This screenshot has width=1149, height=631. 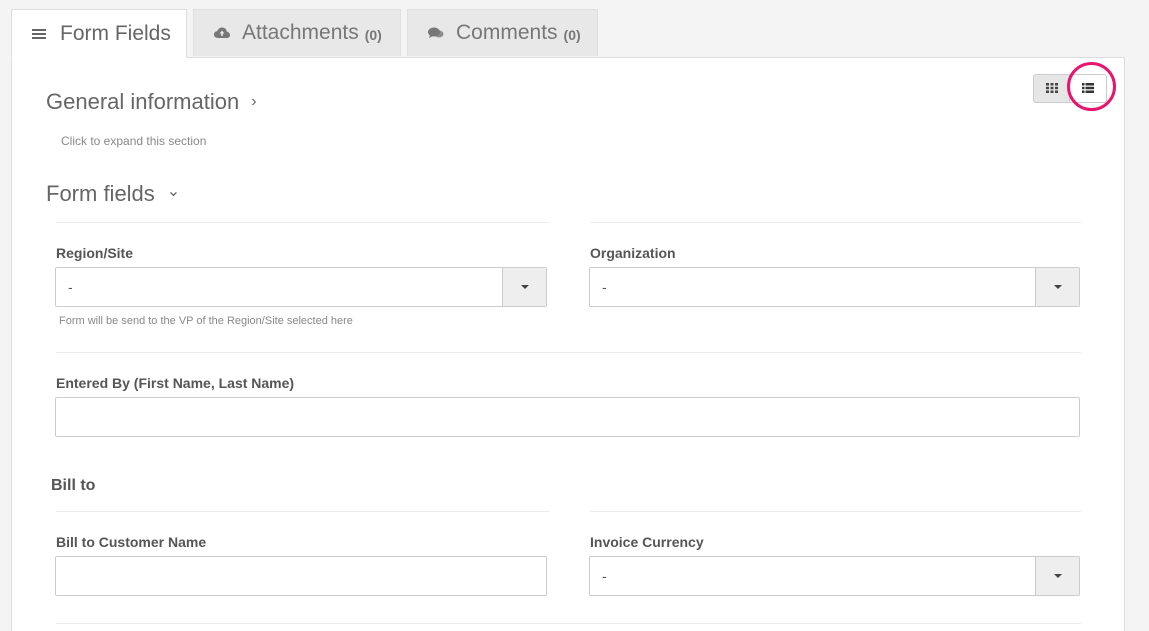 I want to click on grid-icon, so click(x=1051, y=89).